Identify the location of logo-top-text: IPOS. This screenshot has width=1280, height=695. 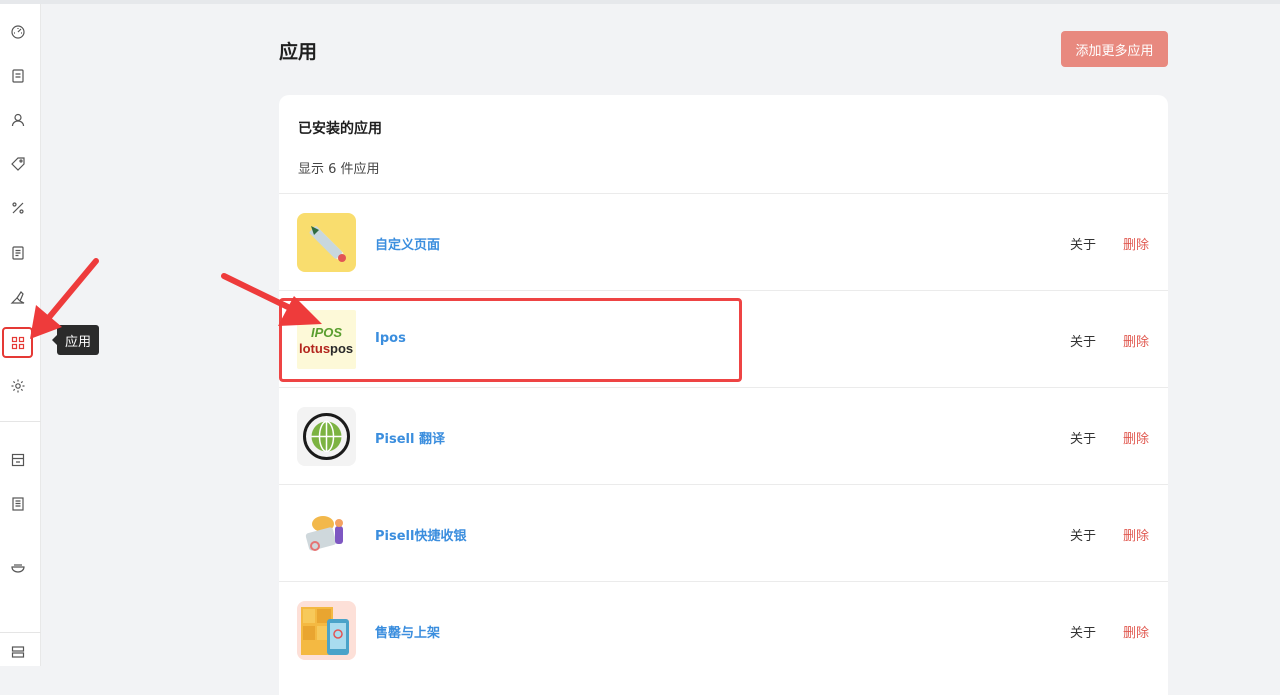
(326, 332).